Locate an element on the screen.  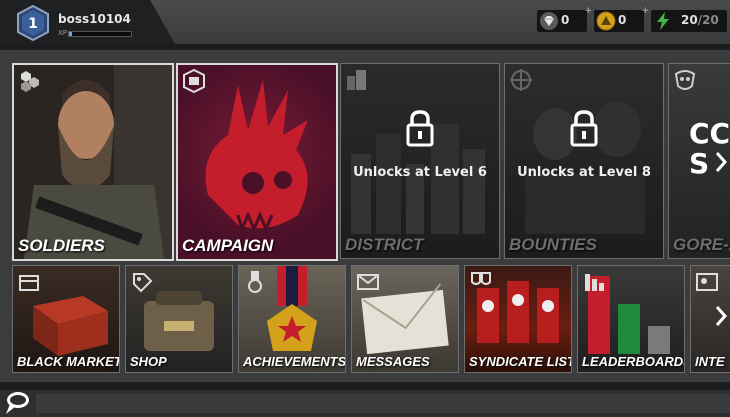
bounty-background is located at coordinates (585, 167).